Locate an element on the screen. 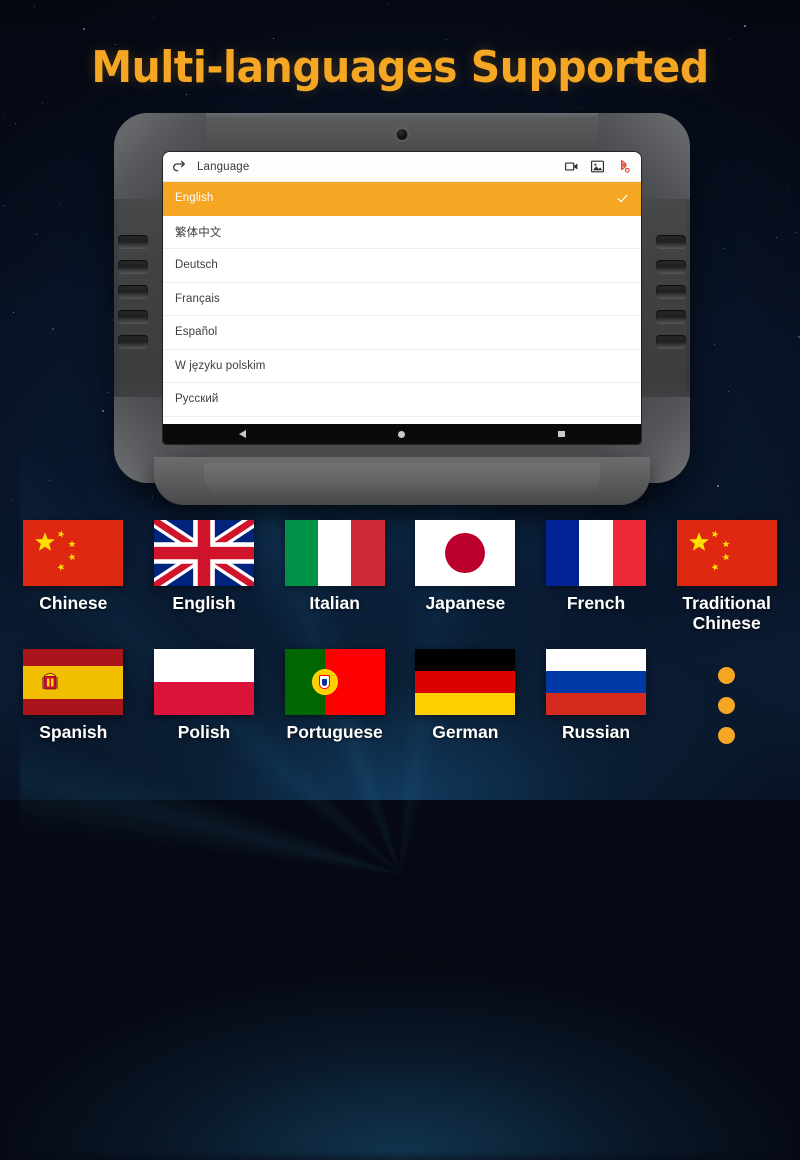 The height and width of the screenshot is (1160, 800). flag-item: Russian is located at coordinates (596, 696).